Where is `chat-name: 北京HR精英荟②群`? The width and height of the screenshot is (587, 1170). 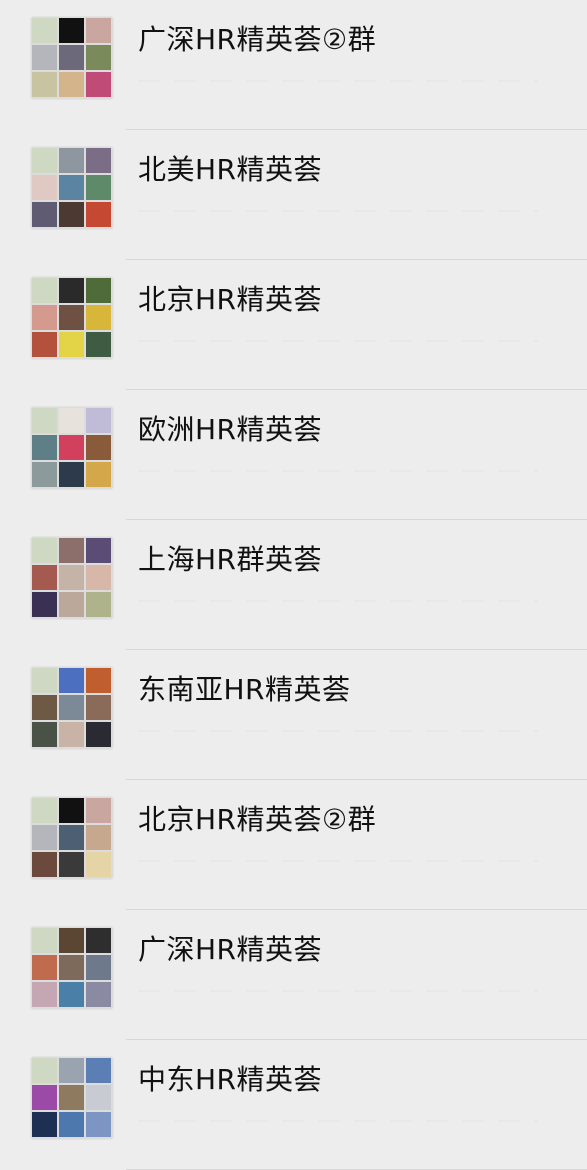 chat-name: 北京HR精英荟②群 is located at coordinates (257, 819).